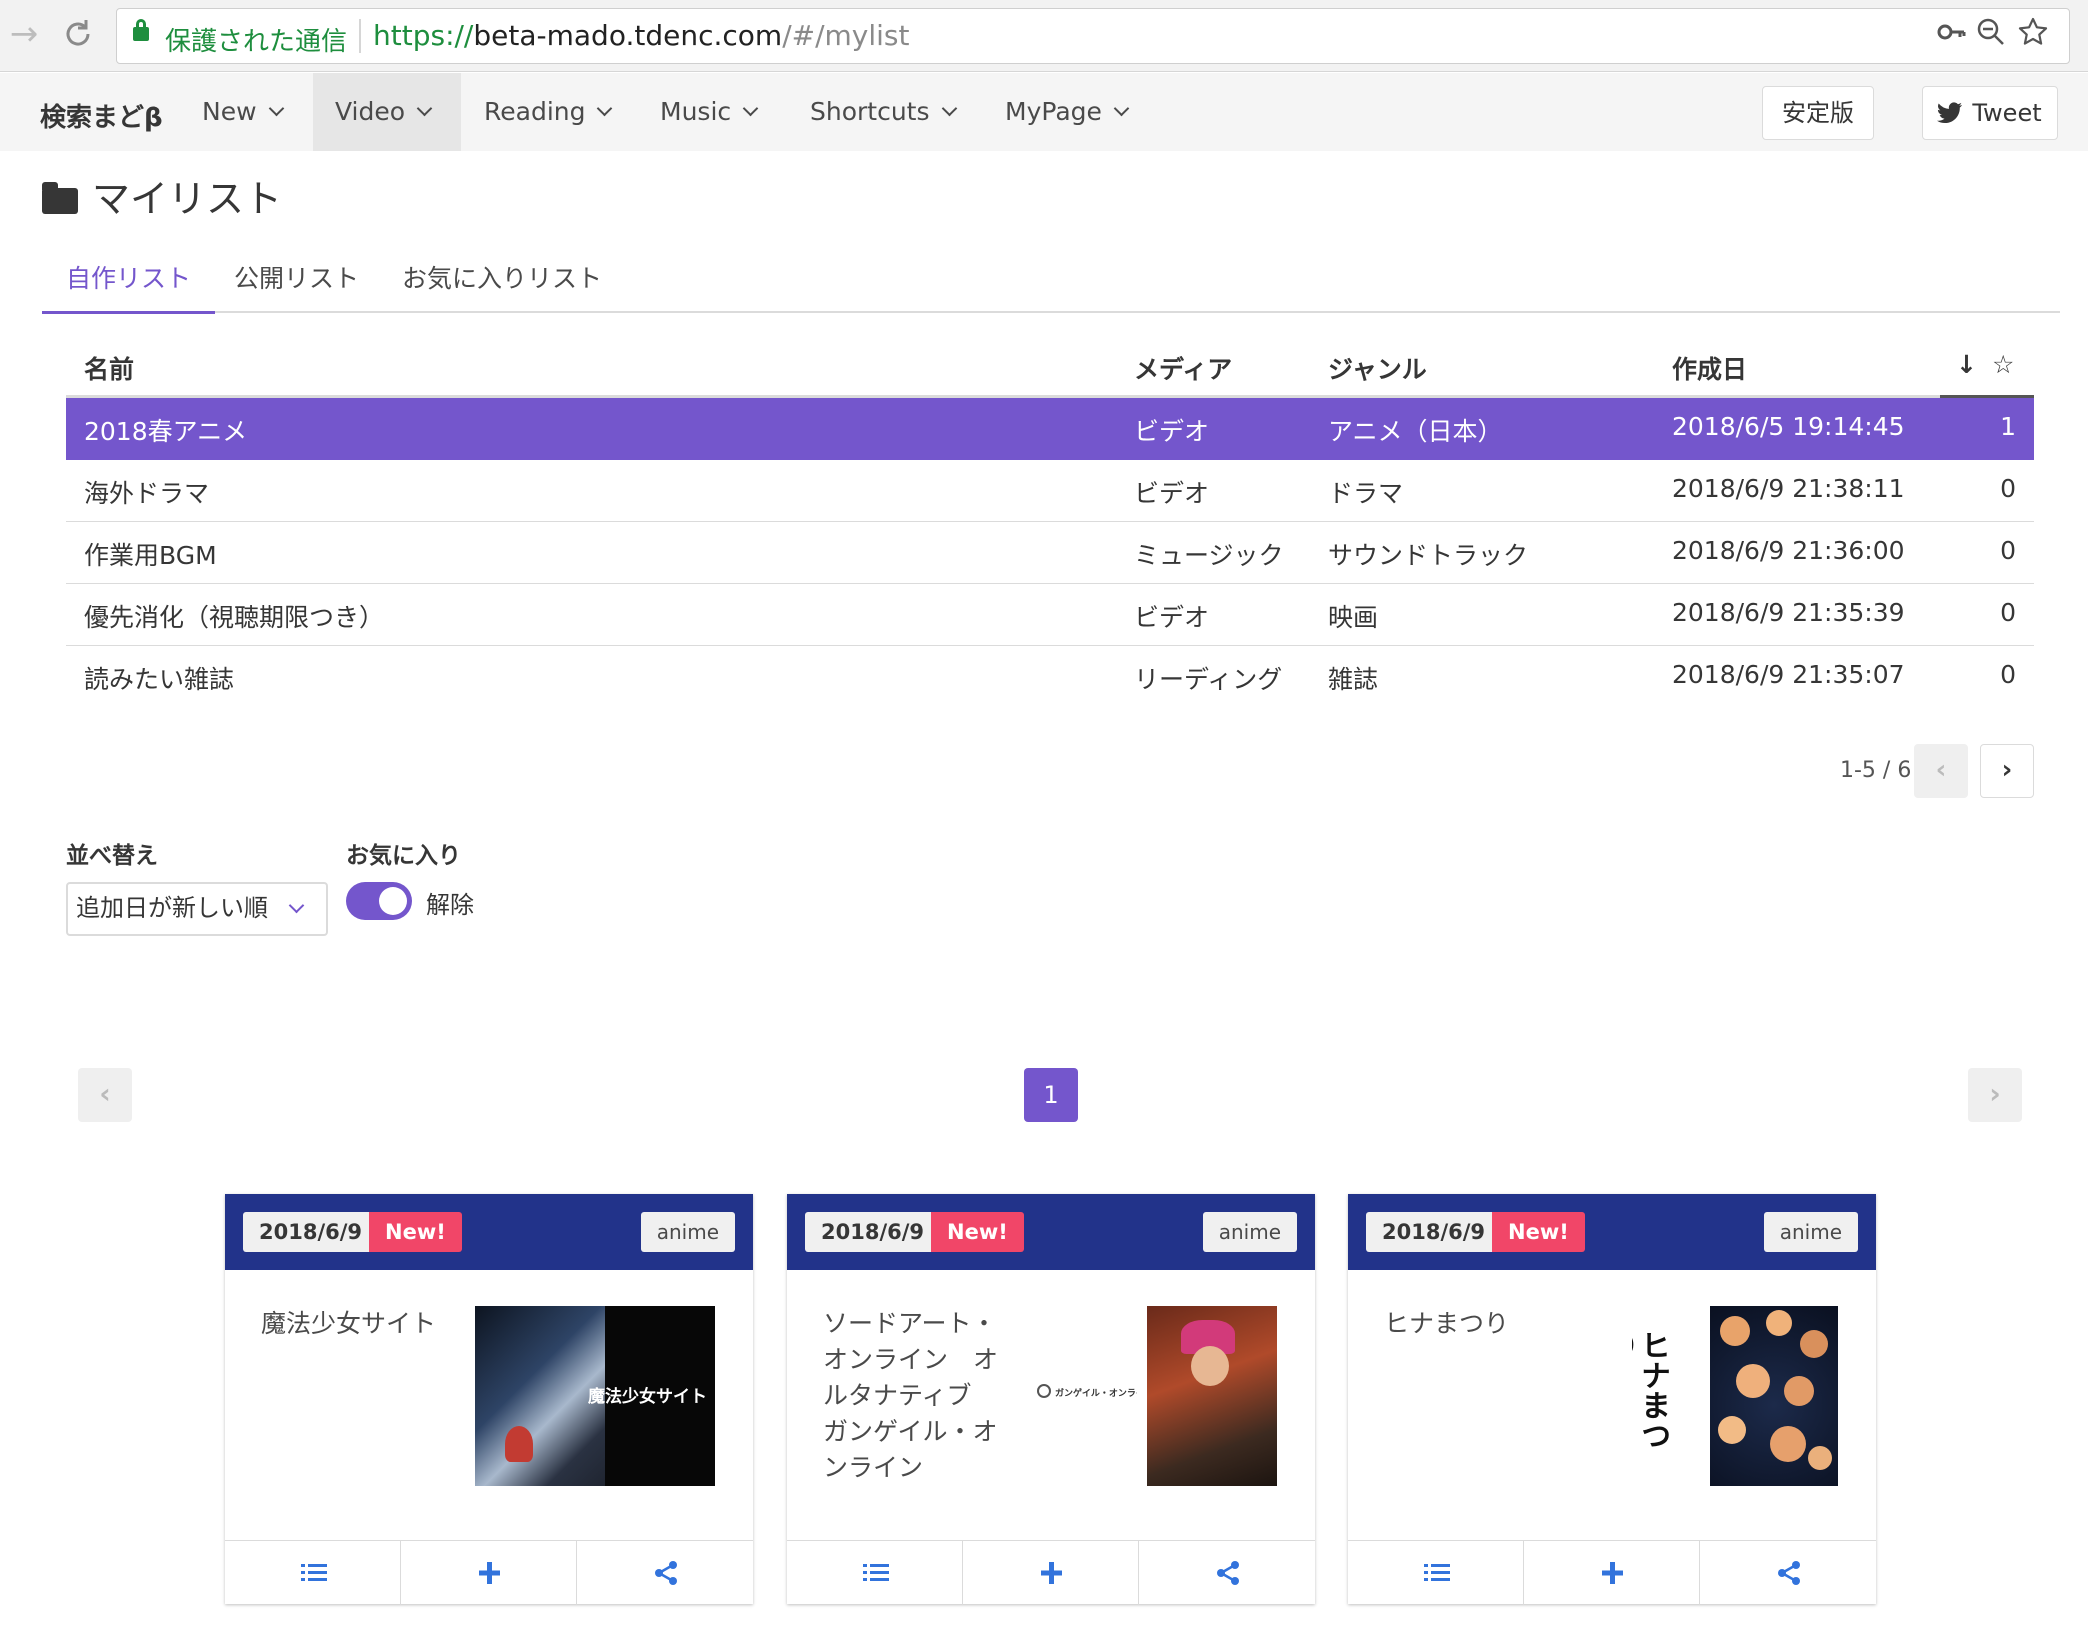  I want to click on brand-logo: 検索まどβ, so click(101, 115).